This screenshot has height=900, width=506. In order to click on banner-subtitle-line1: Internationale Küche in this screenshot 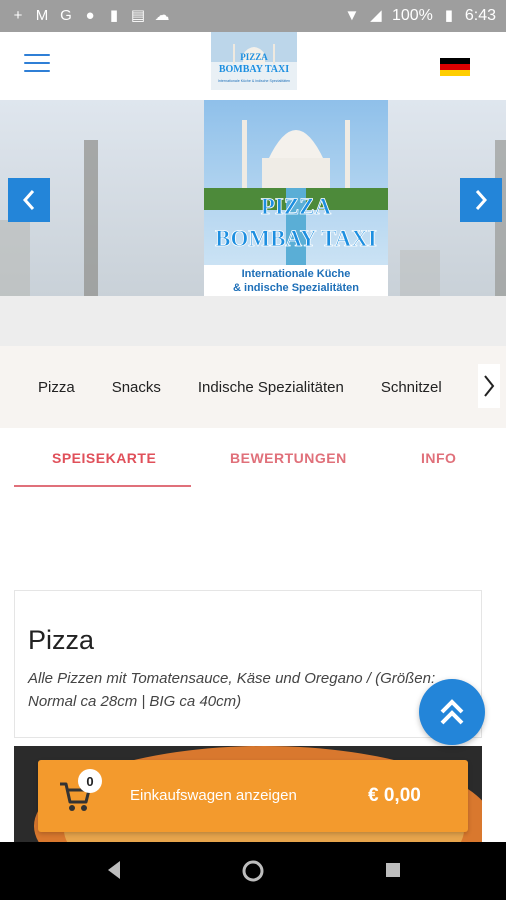, I will do `click(296, 274)`.